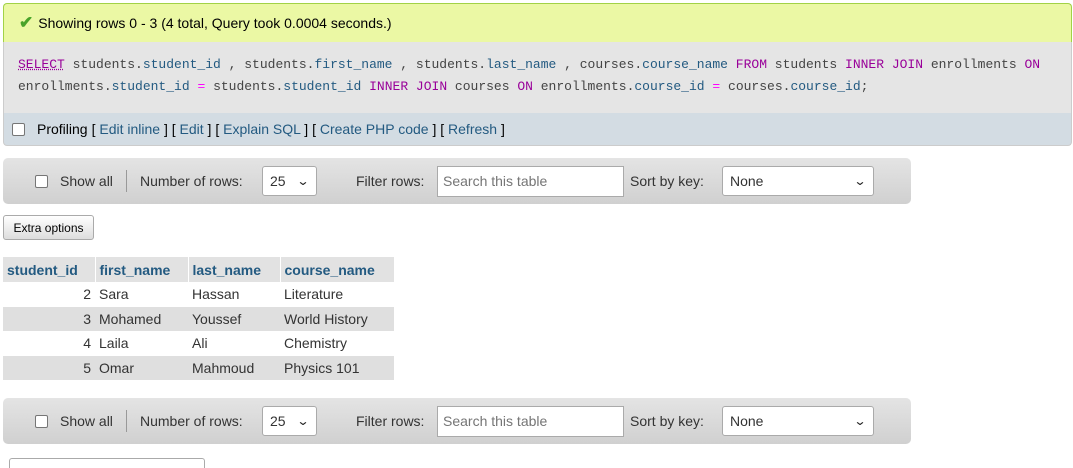 The height and width of the screenshot is (468, 1073). Describe the element at coordinates (337, 269) in the screenshot. I see `column-header-course-name: course_name` at that location.